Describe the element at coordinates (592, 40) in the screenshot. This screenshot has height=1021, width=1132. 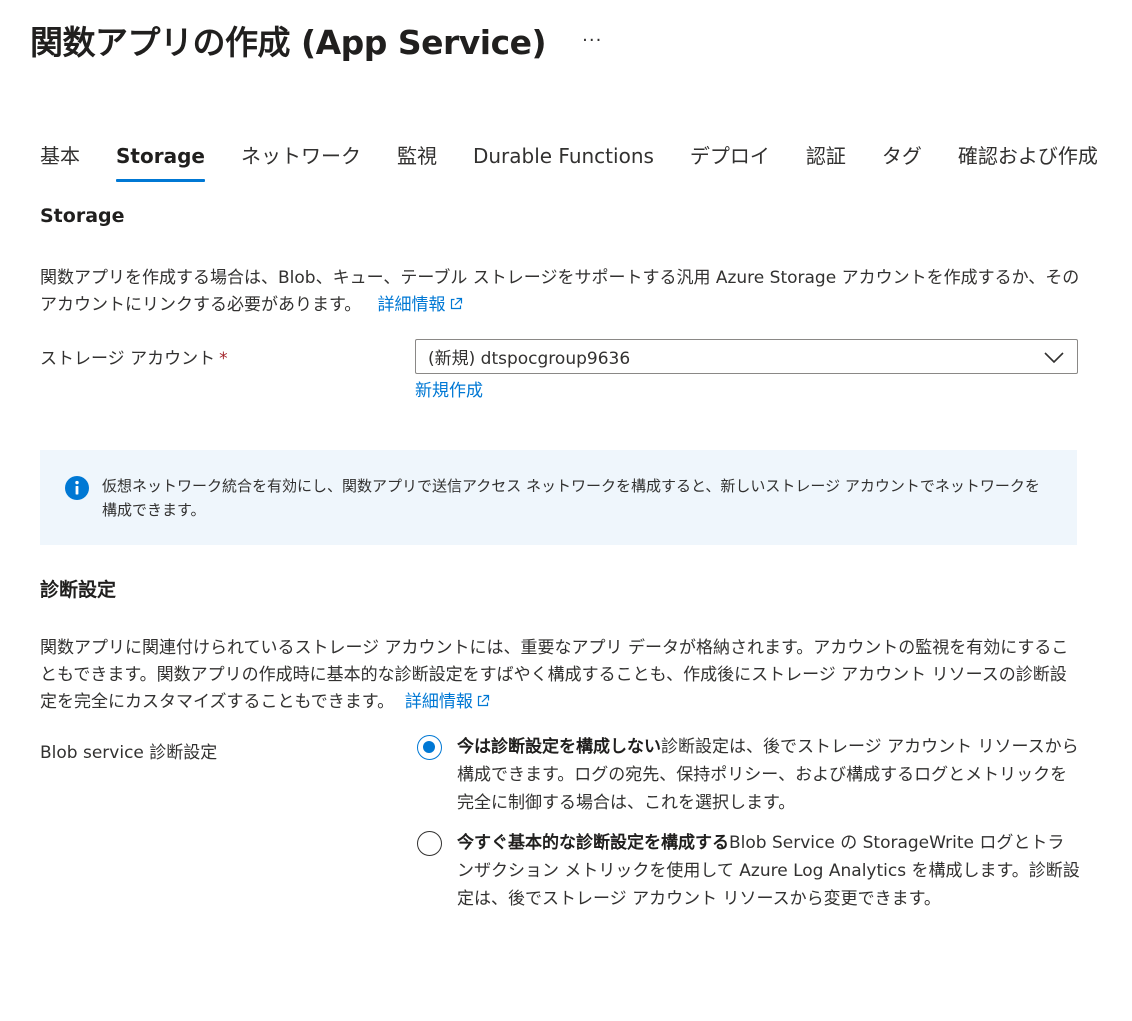
I see `more-options-button: ···` at that location.